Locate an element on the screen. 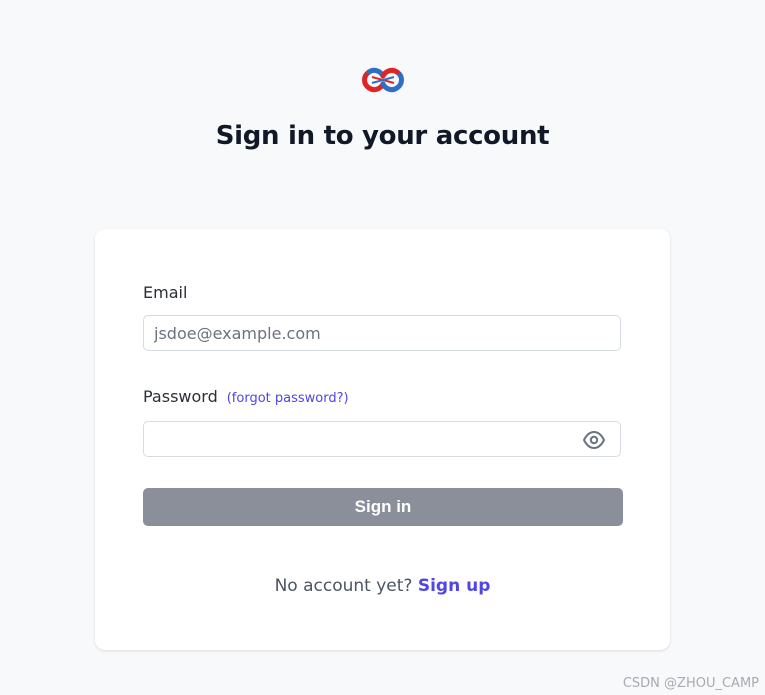 This screenshot has height=695, width=765. page-title: Sign in to your account is located at coordinates (382, 136).